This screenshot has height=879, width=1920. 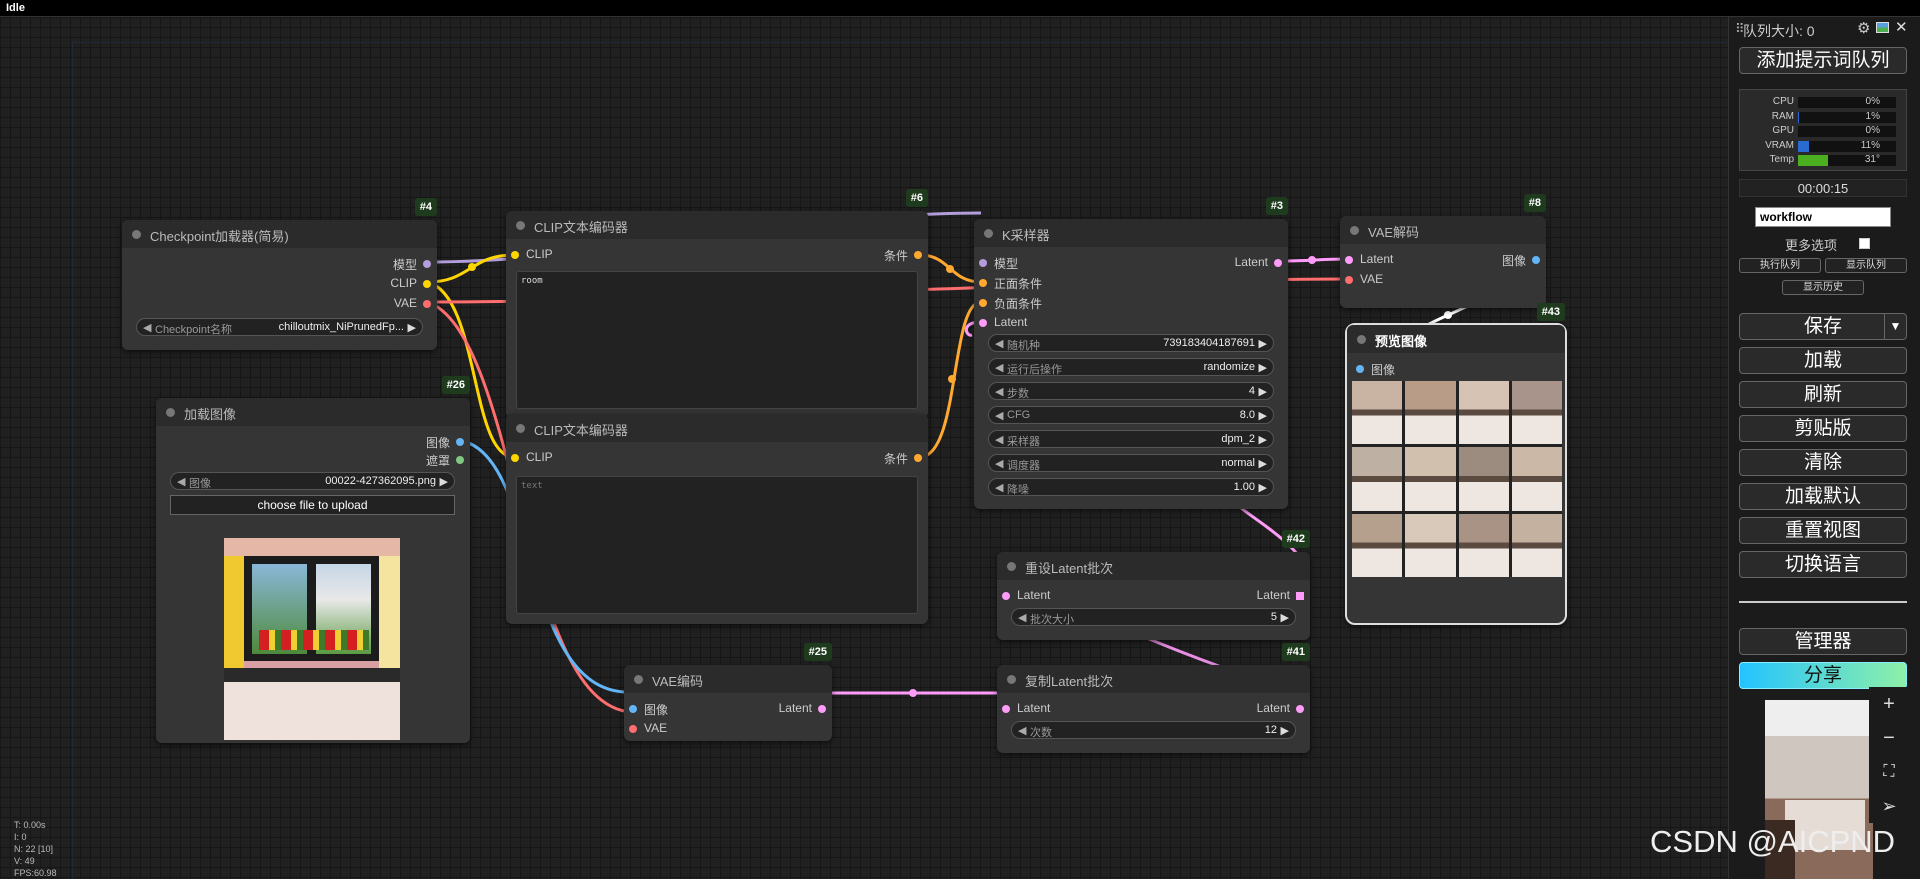 What do you see at coordinates (1889, 806) in the screenshot?
I see `navigate-icon: ➢` at bounding box center [1889, 806].